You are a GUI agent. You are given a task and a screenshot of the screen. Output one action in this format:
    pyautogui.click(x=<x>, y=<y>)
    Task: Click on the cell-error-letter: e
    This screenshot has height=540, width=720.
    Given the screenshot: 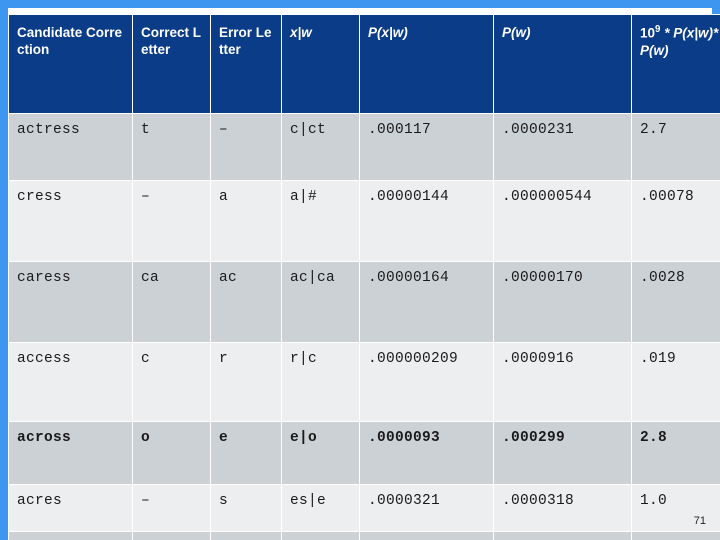 What is the action you would take?
    pyautogui.click(x=246, y=453)
    